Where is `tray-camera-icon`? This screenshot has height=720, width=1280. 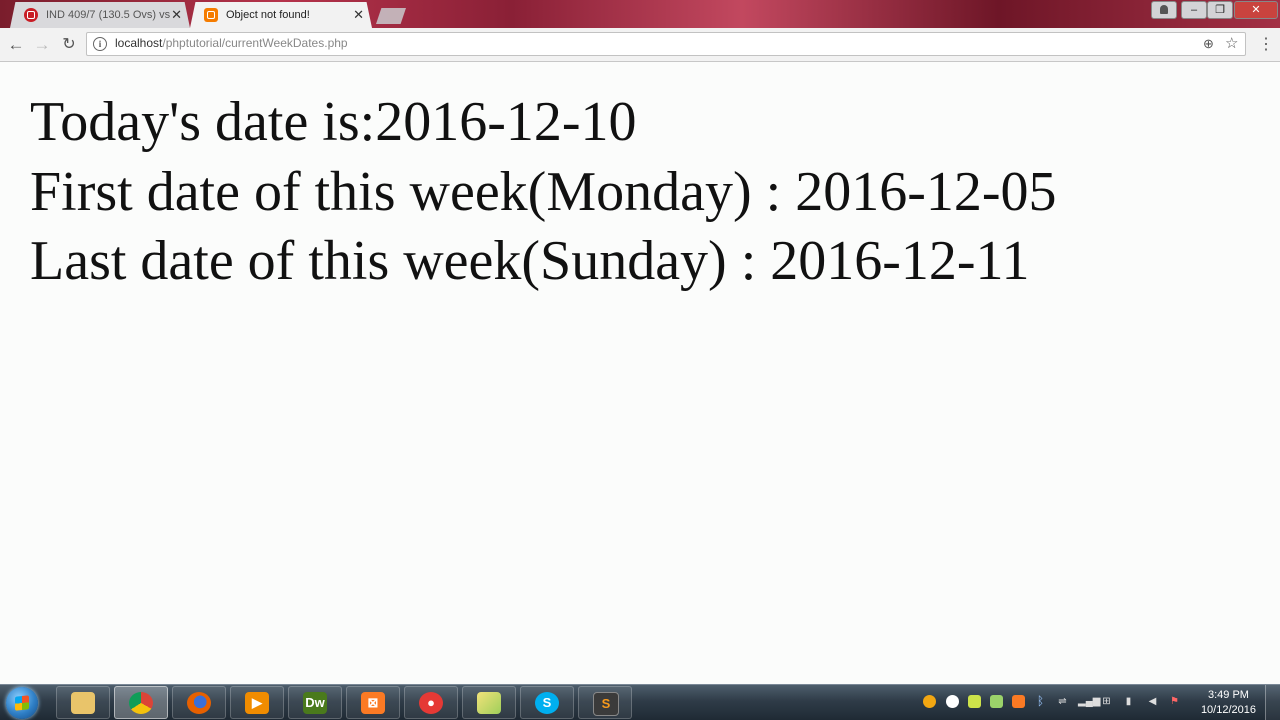
tray-camera-icon is located at coordinates (952, 701).